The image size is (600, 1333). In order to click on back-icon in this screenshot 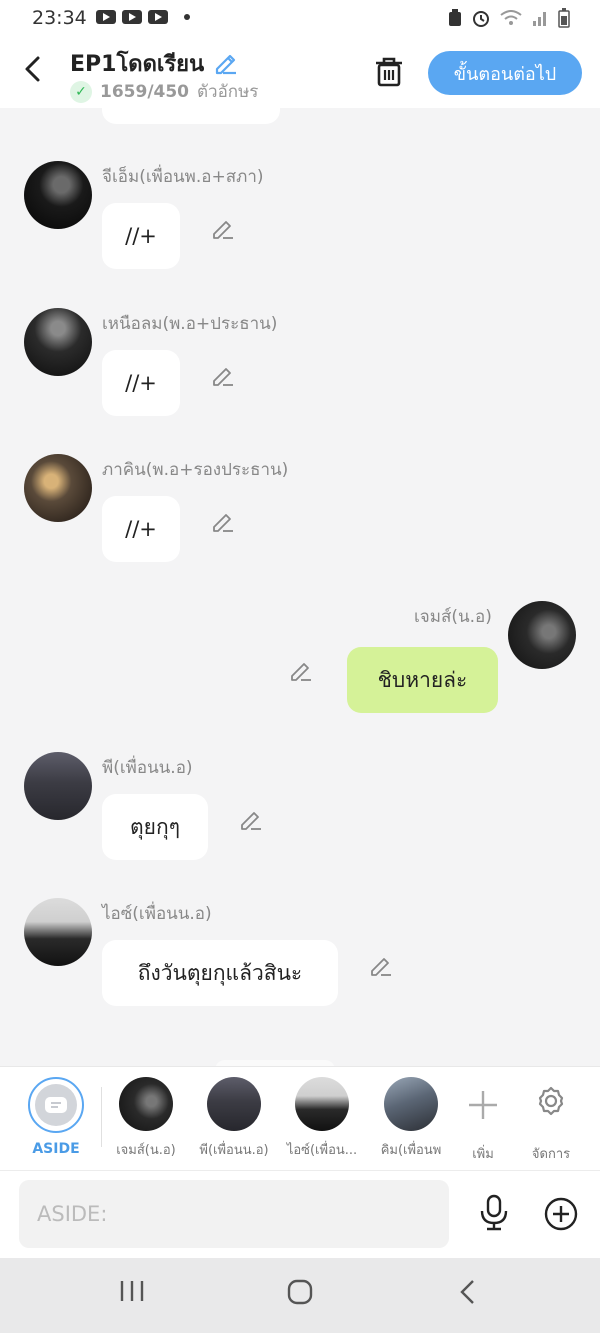, I will do `click(467, 1292)`.